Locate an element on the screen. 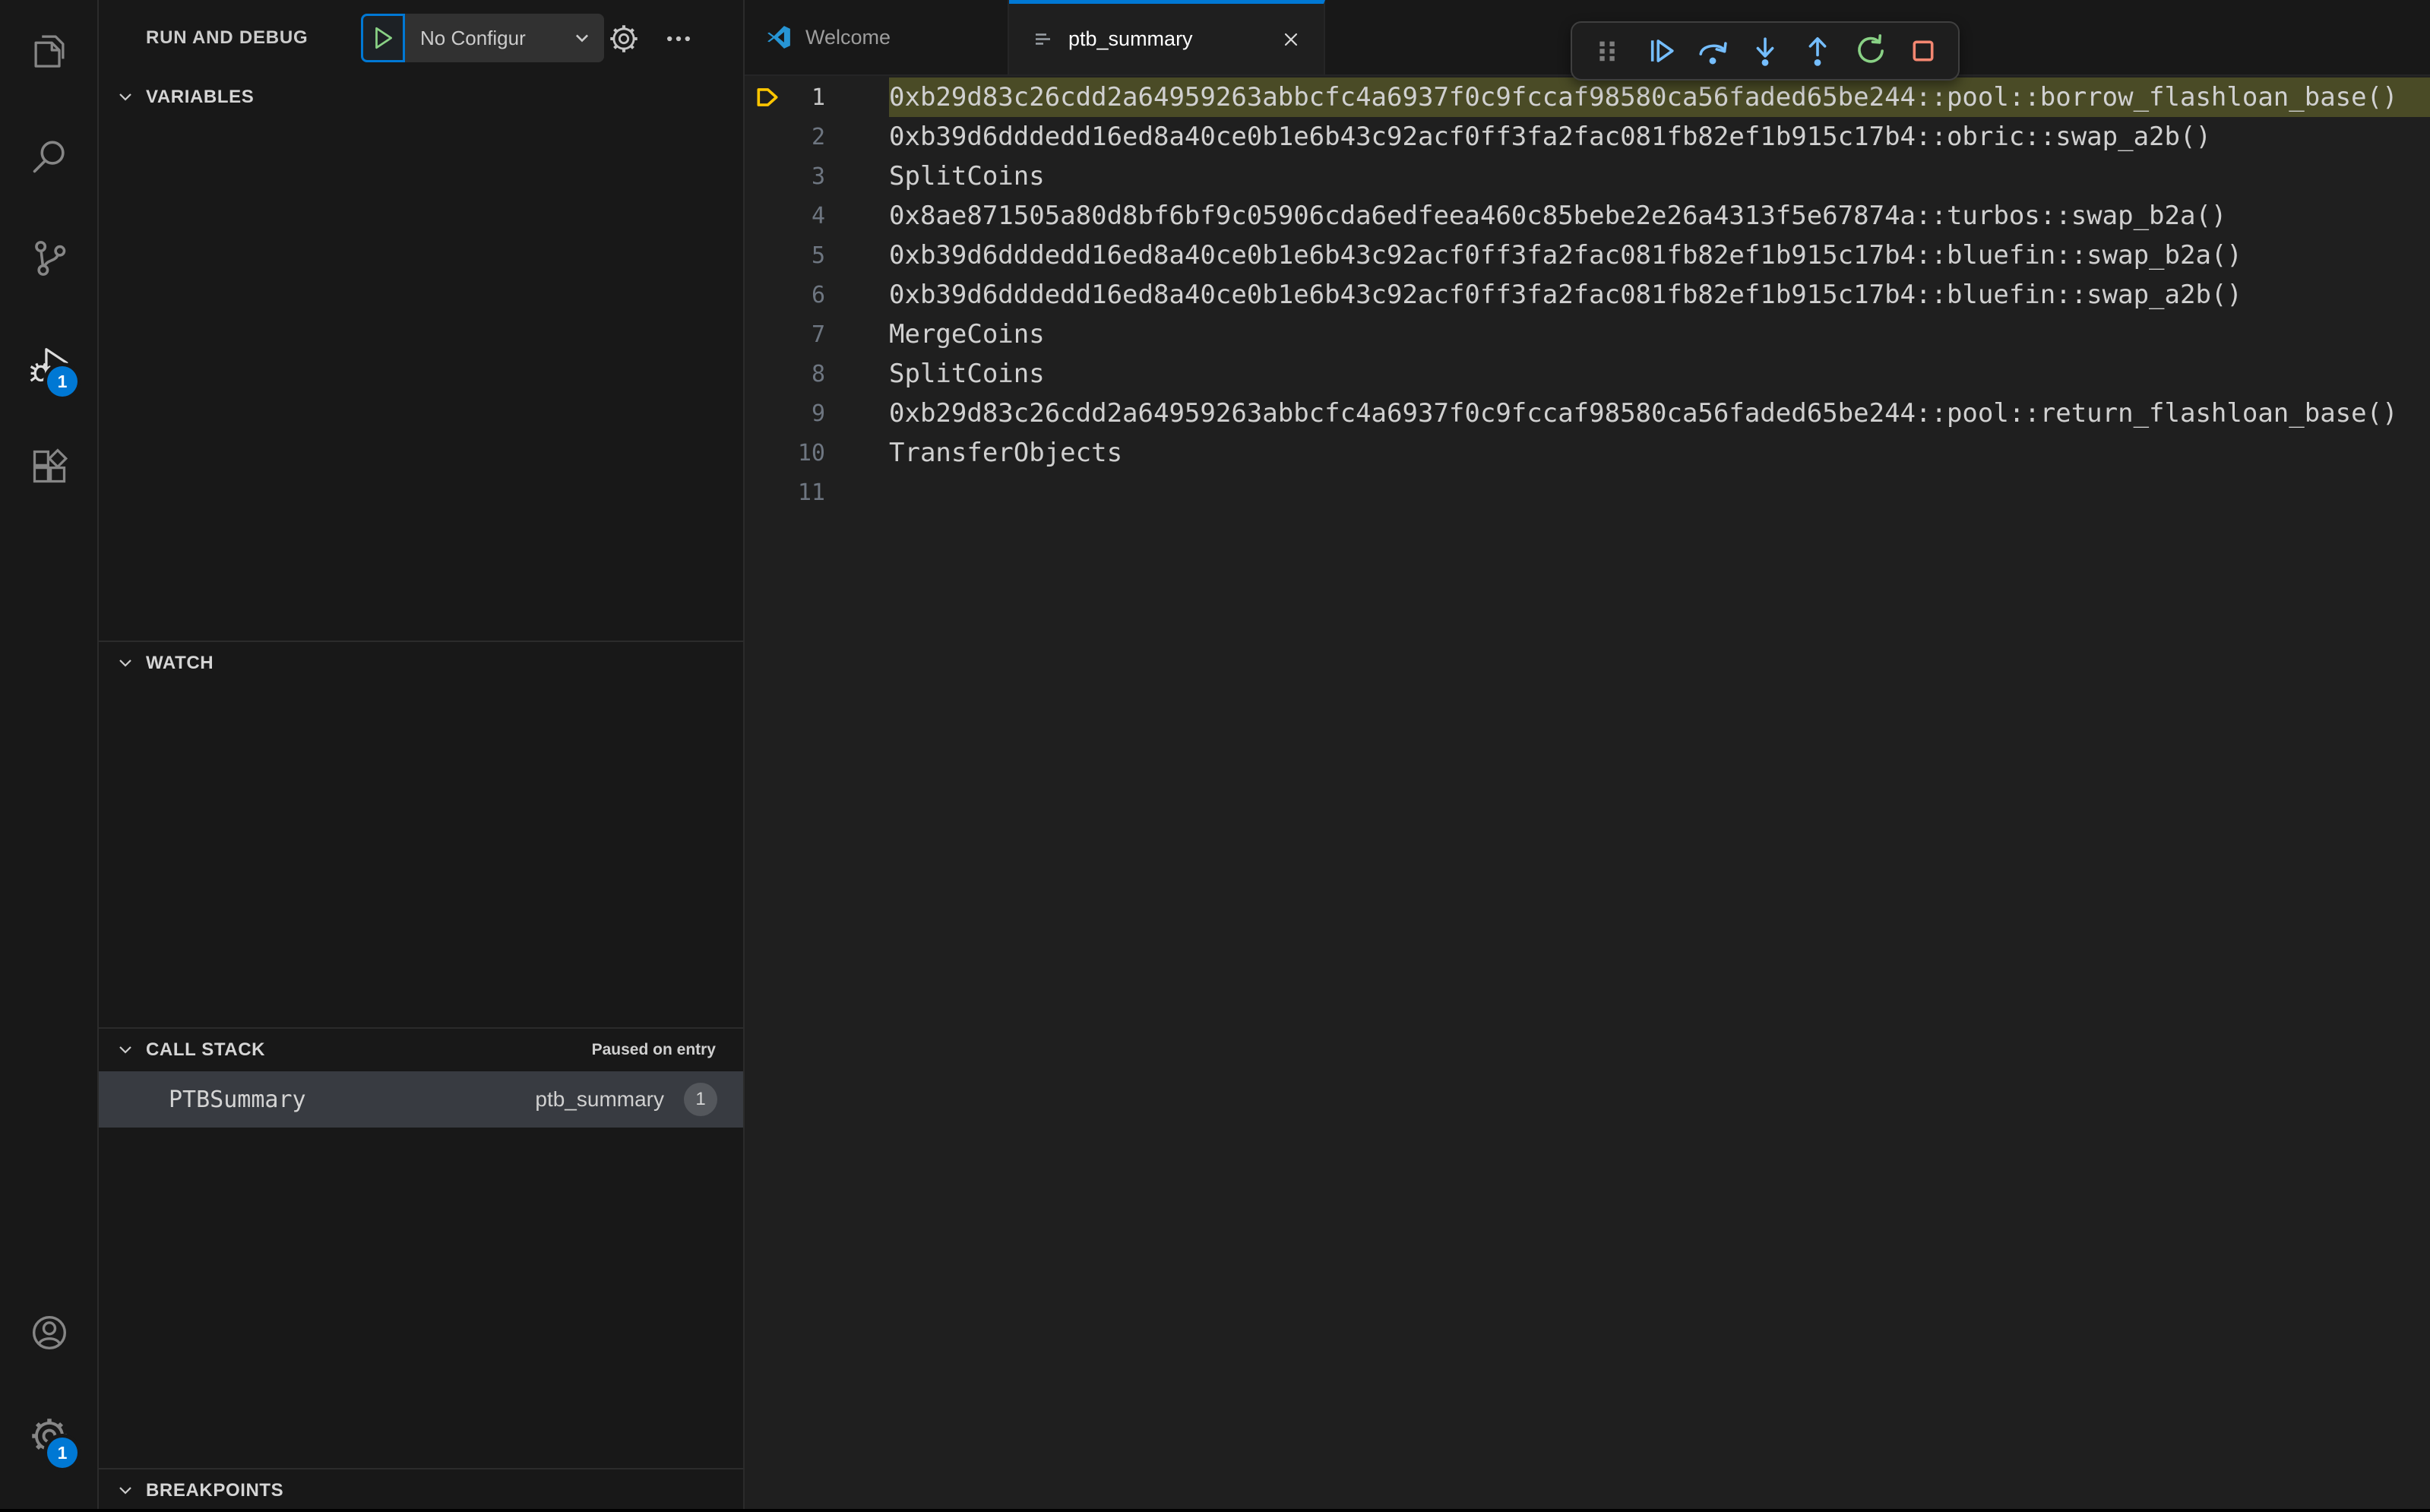 The image size is (2430, 1512). stop-icon is located at coordinates (1923, 50).